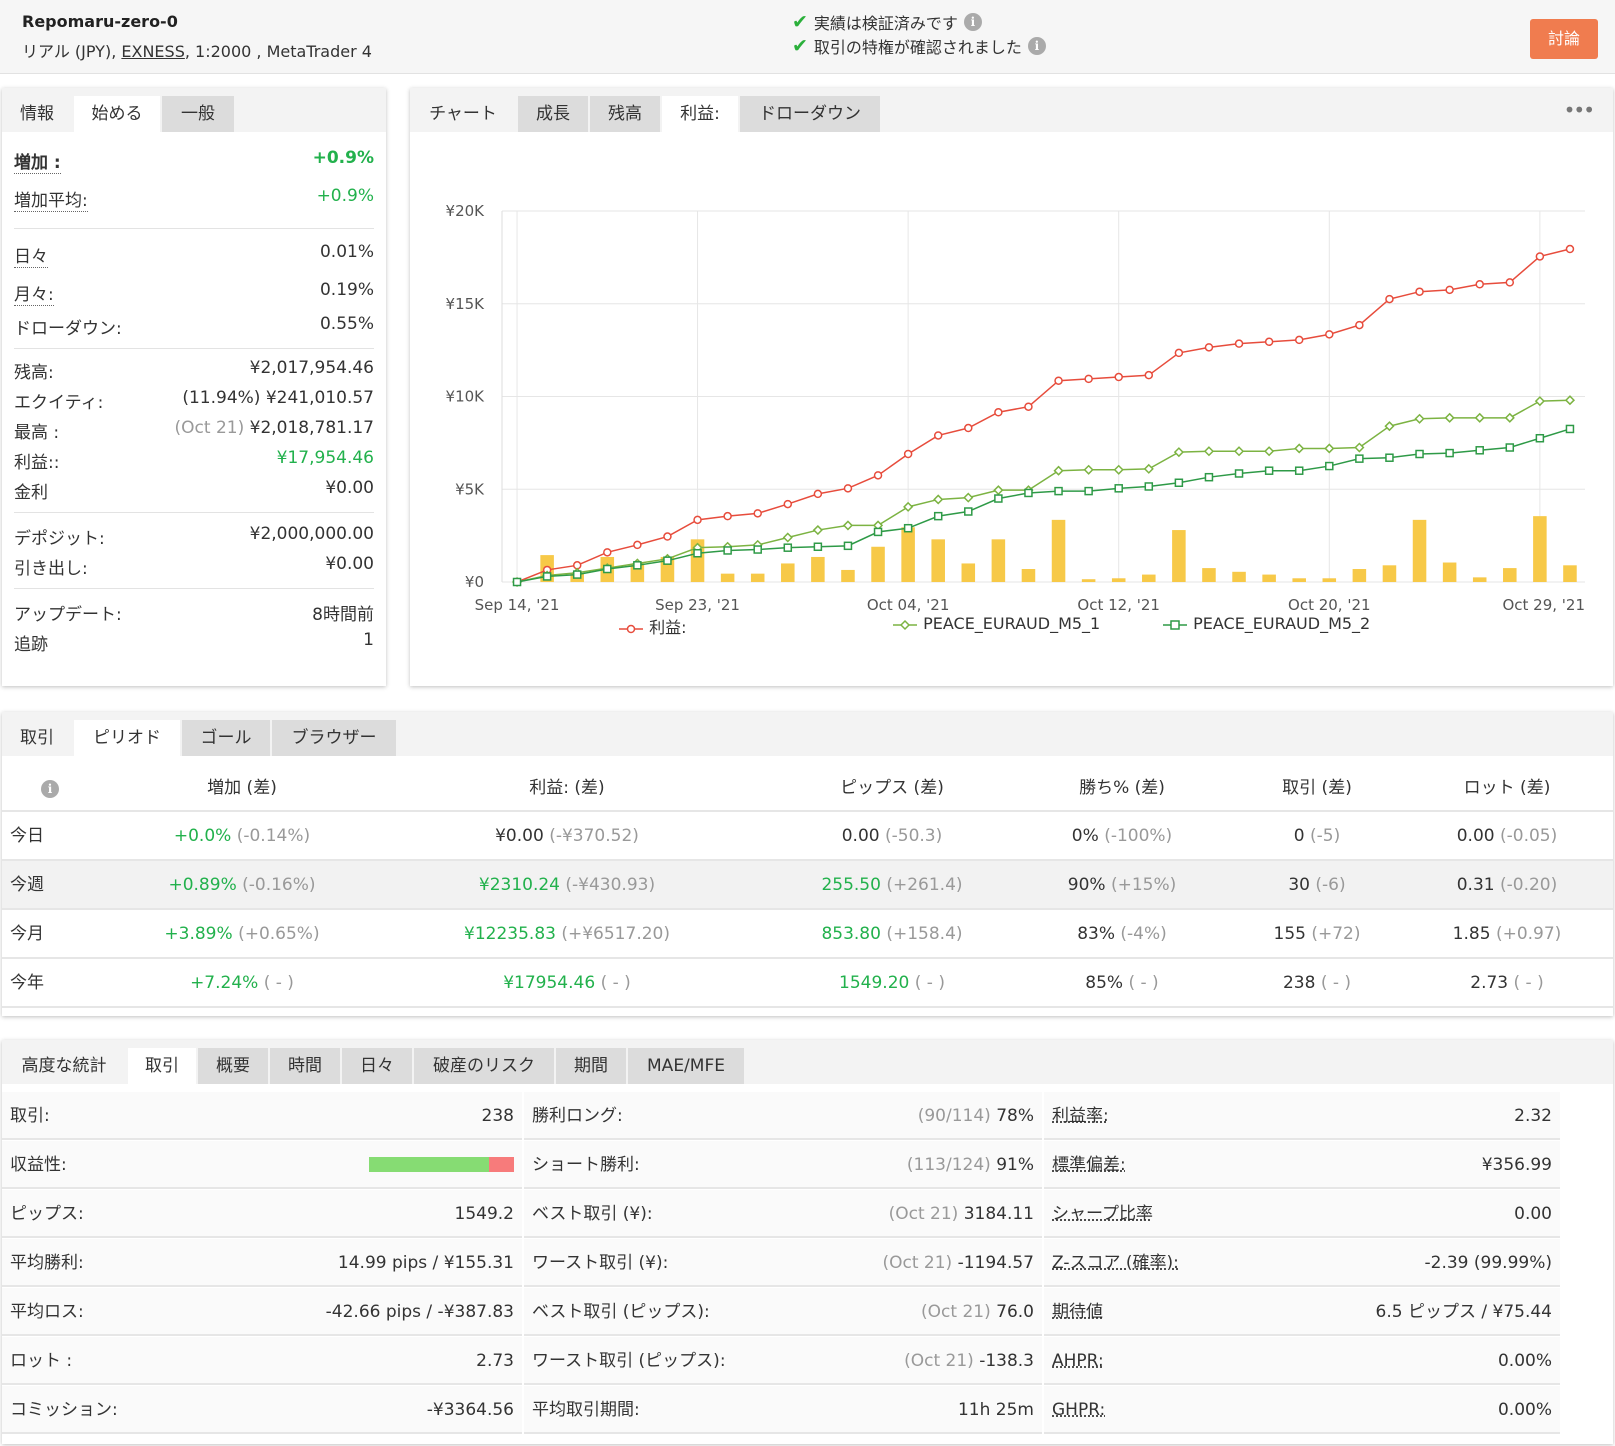 Image resolution: width=1615 pixels, height=1446 pixels. What do you see at coordinates (1302, 1410) in the screenshot?
I see `stat-row: GHPR: 0.00%` at bounding box center [1302, 1410].